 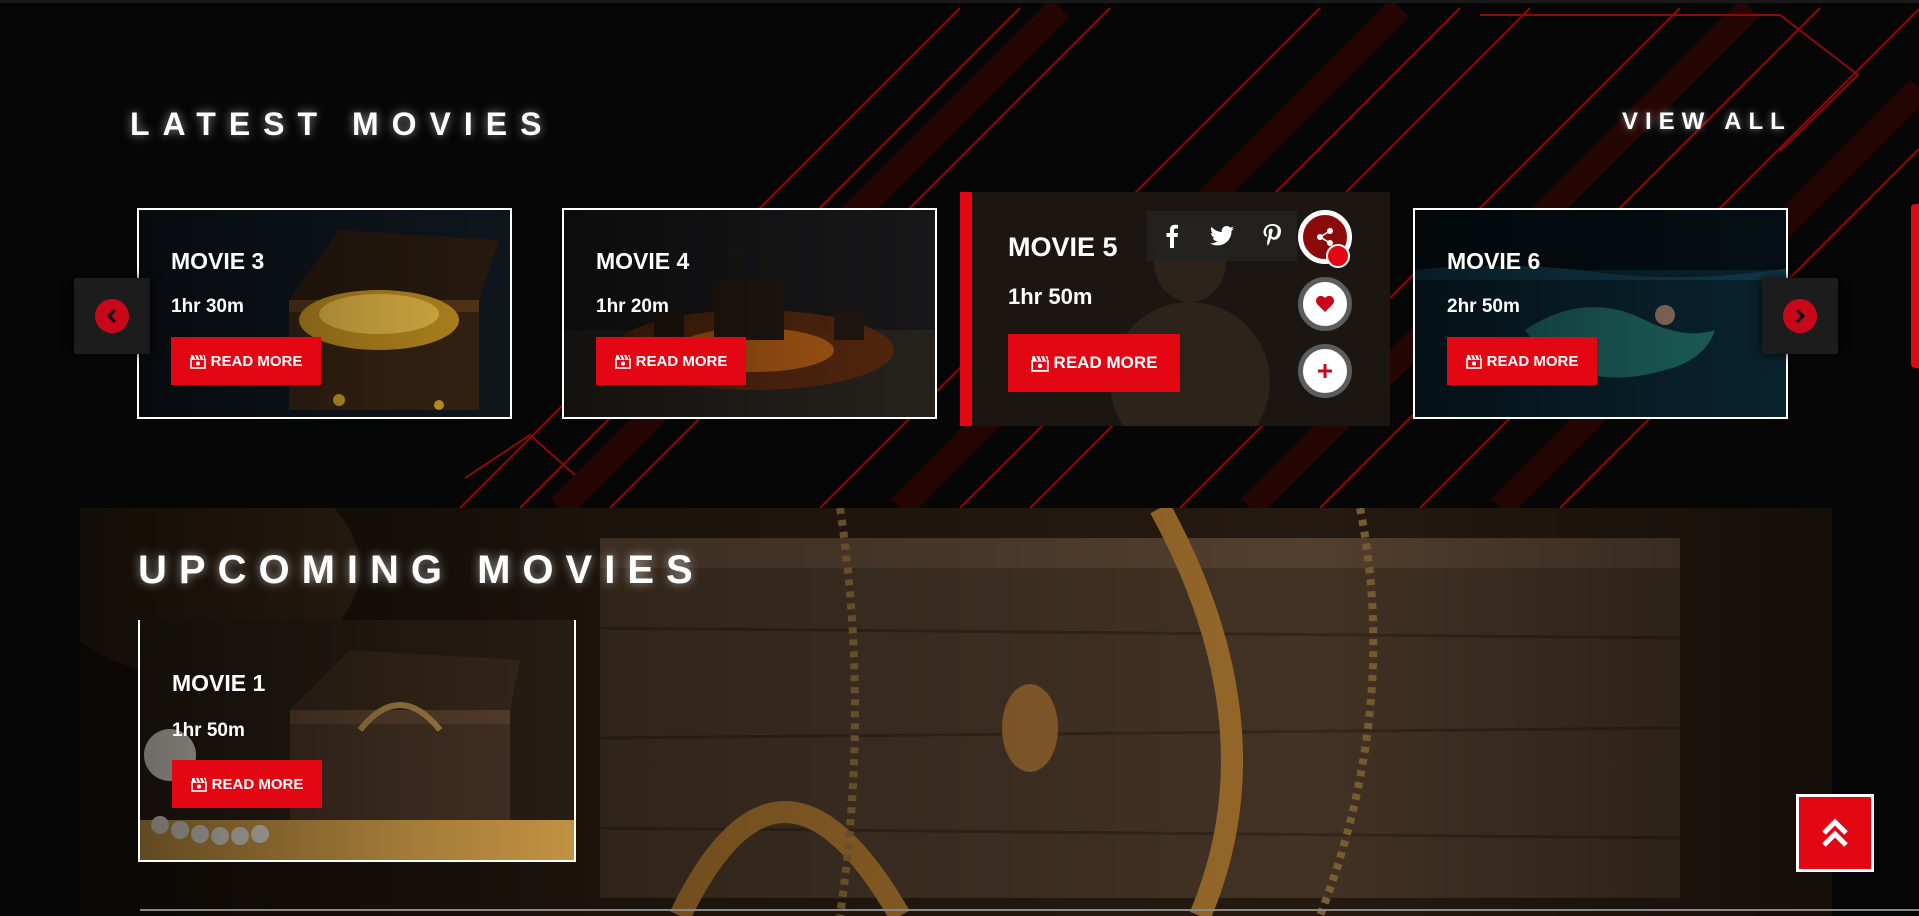 I want to click on facebook-icon, so click(x=1172, y=236).